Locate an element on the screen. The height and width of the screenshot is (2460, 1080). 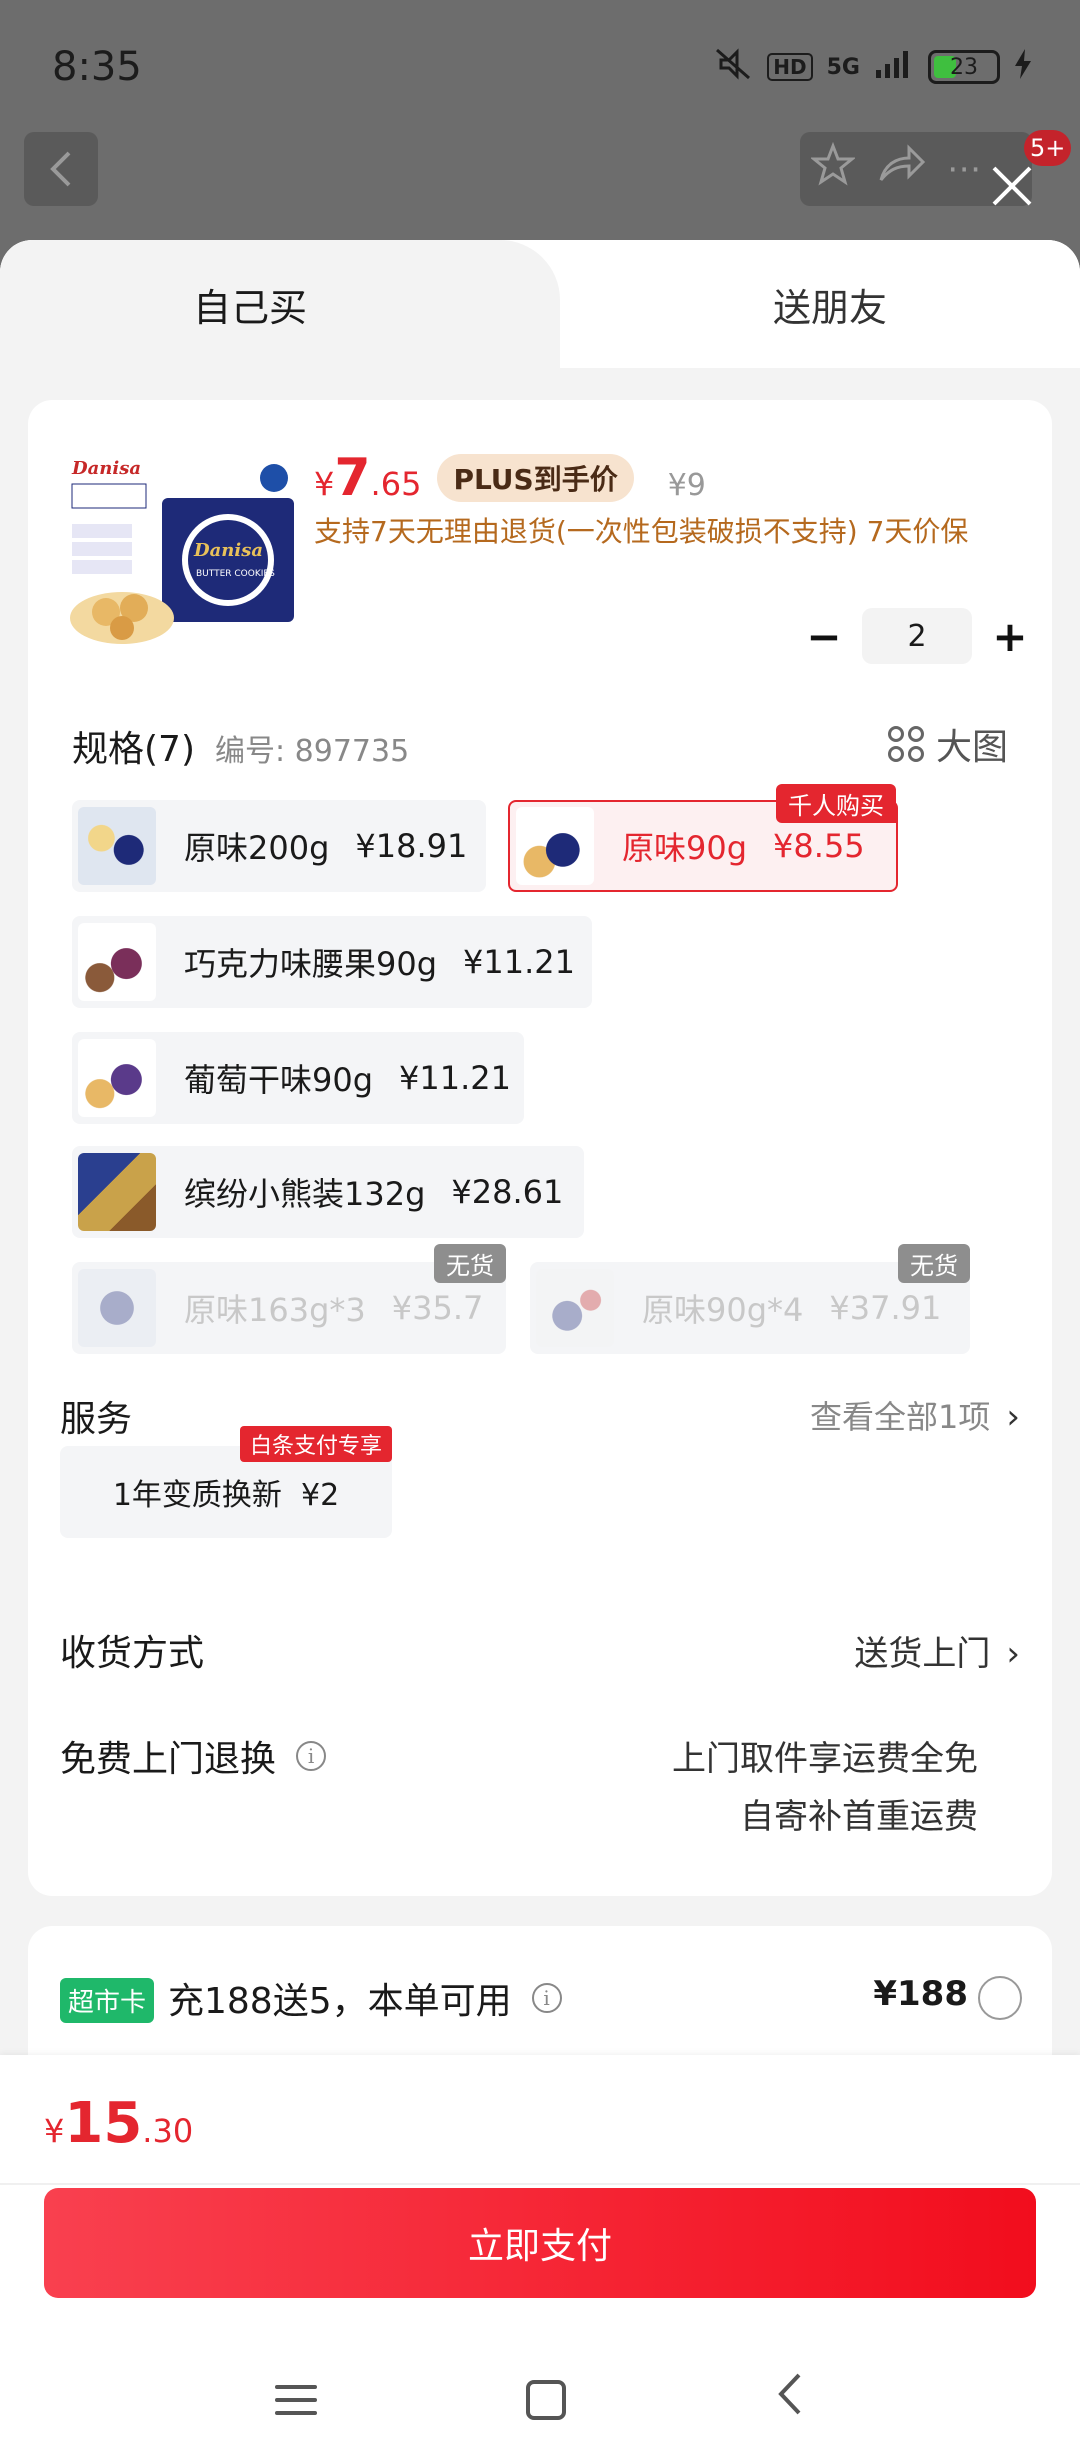
big-picture-button: 大图 is located at coordinates (947, 744).